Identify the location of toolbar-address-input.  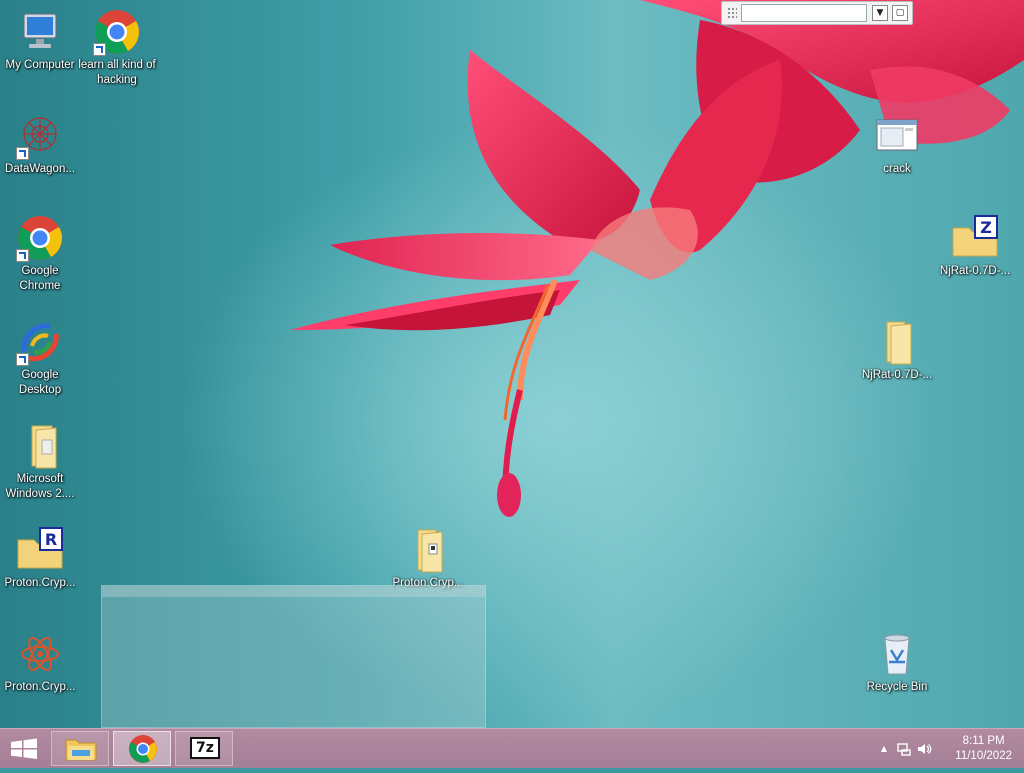
(804, 13).